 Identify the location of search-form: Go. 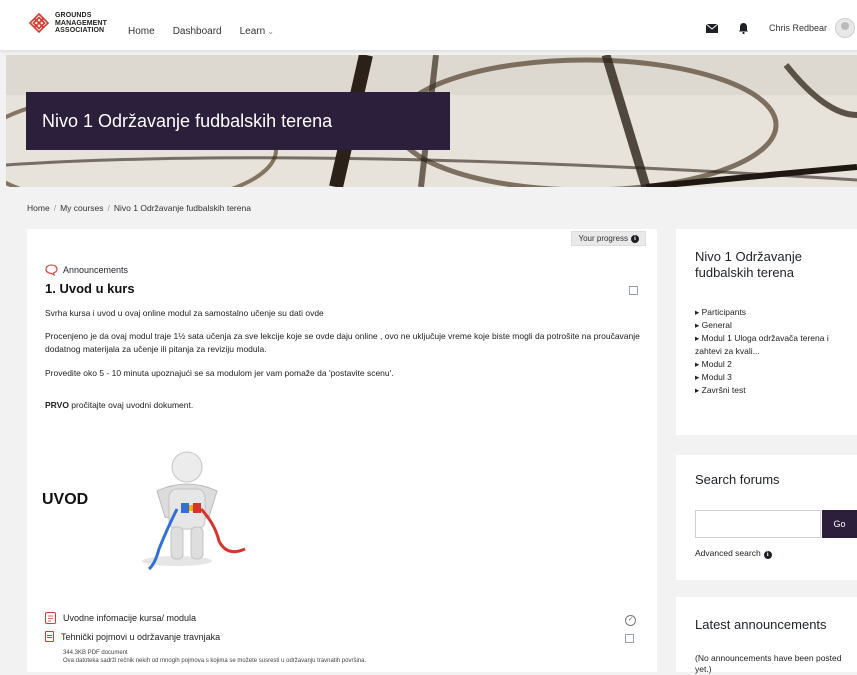
(776, 525).